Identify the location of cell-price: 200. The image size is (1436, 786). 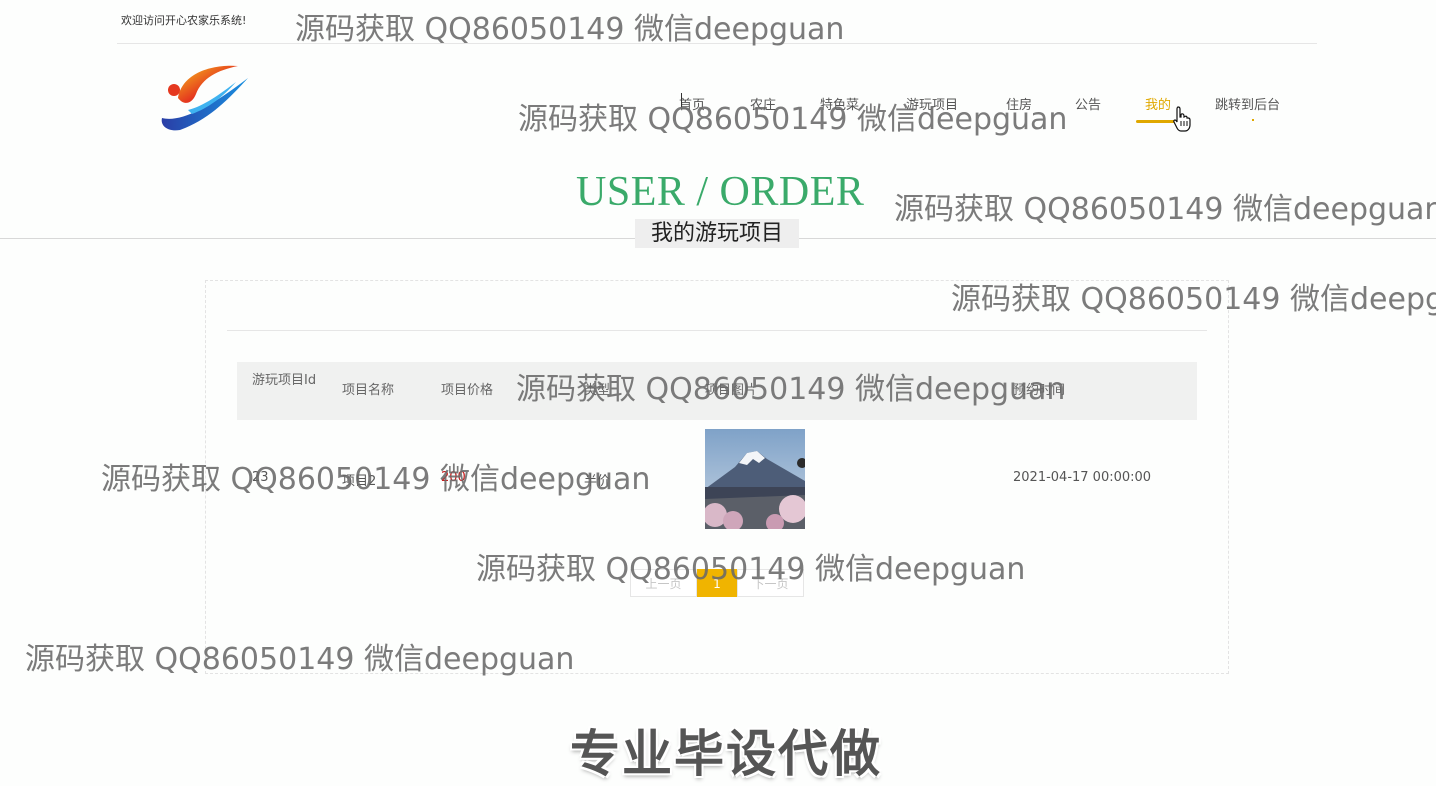
(453, 477).